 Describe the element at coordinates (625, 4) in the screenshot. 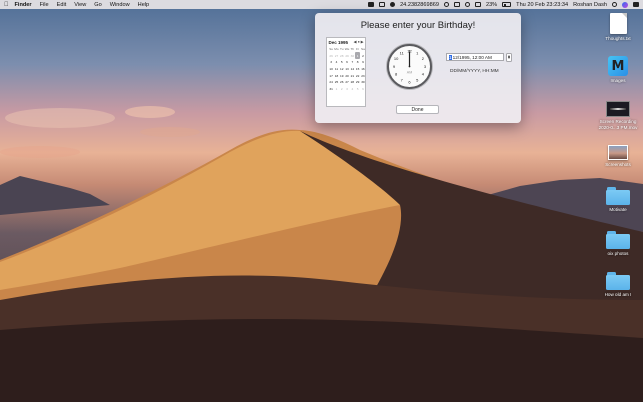

I see `siri-icon` at that location.